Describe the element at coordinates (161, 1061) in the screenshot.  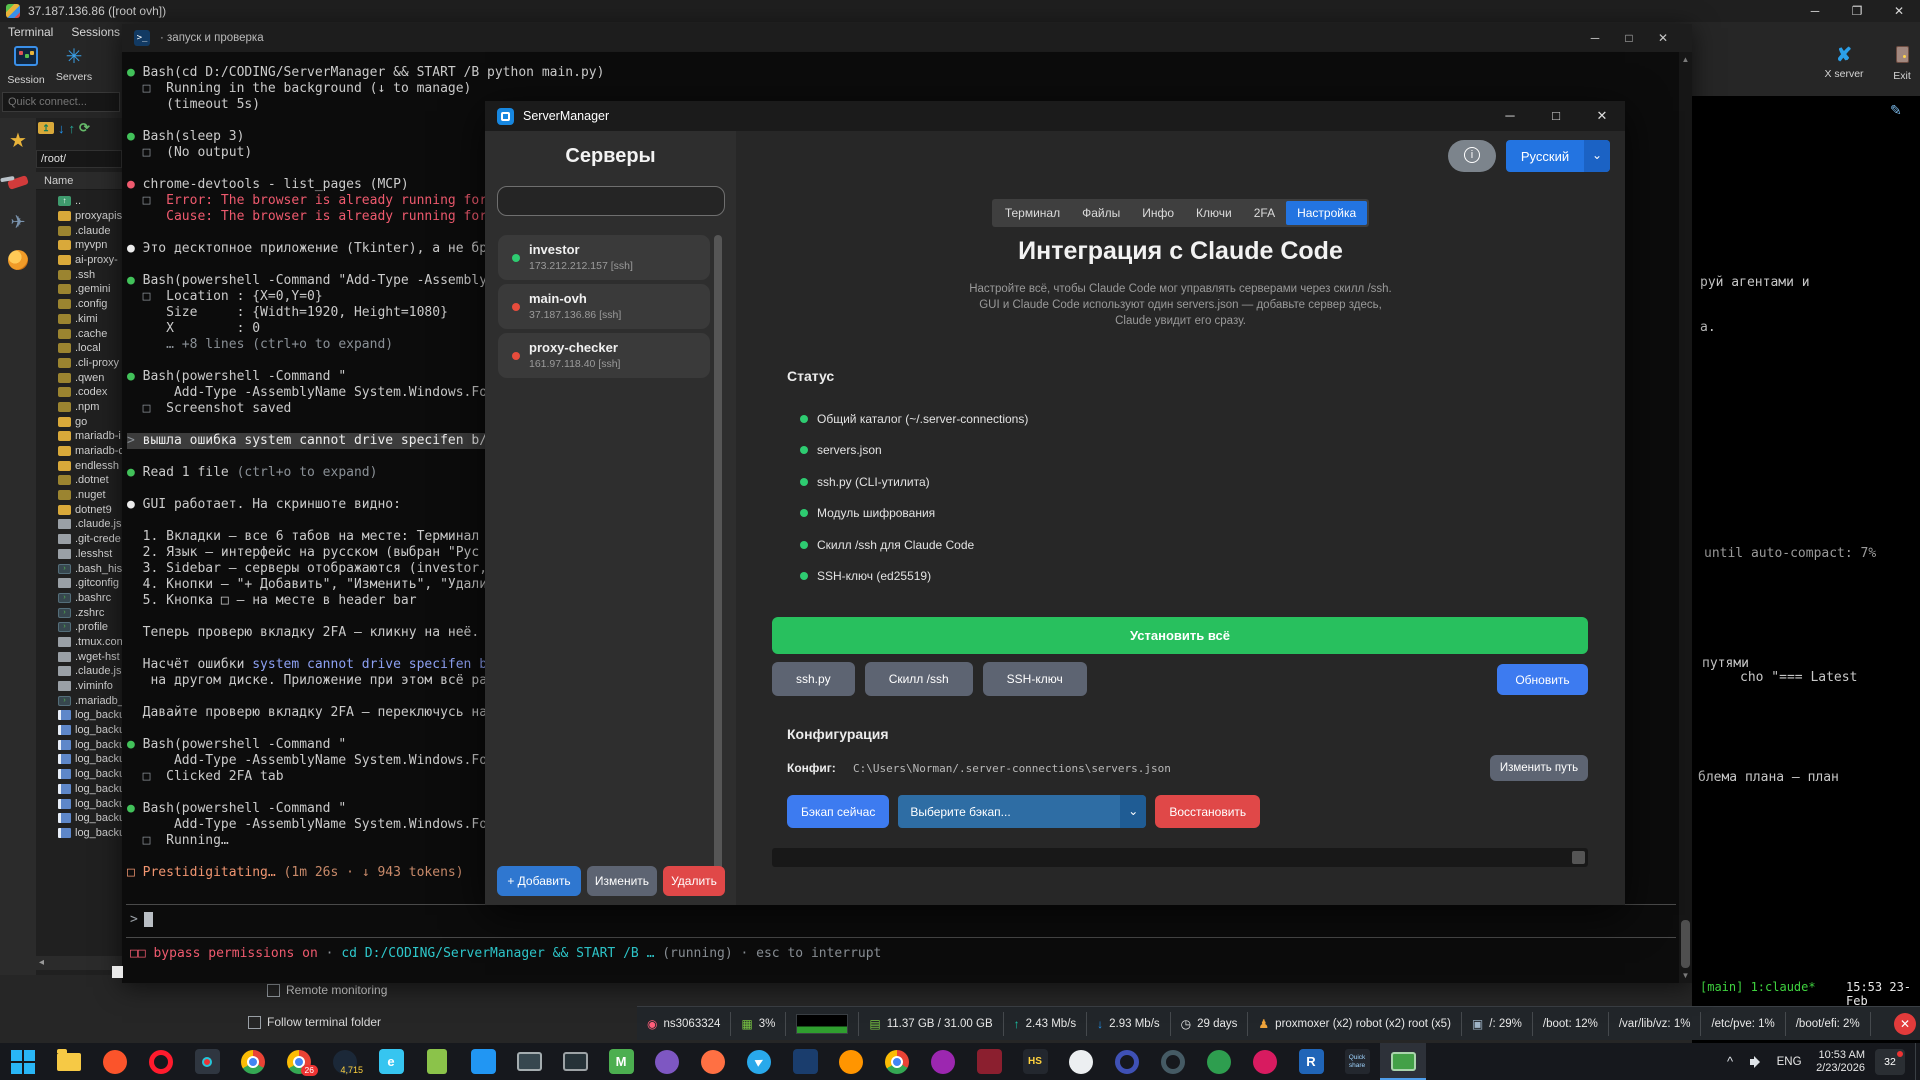
I see `opera-browser` at that location.